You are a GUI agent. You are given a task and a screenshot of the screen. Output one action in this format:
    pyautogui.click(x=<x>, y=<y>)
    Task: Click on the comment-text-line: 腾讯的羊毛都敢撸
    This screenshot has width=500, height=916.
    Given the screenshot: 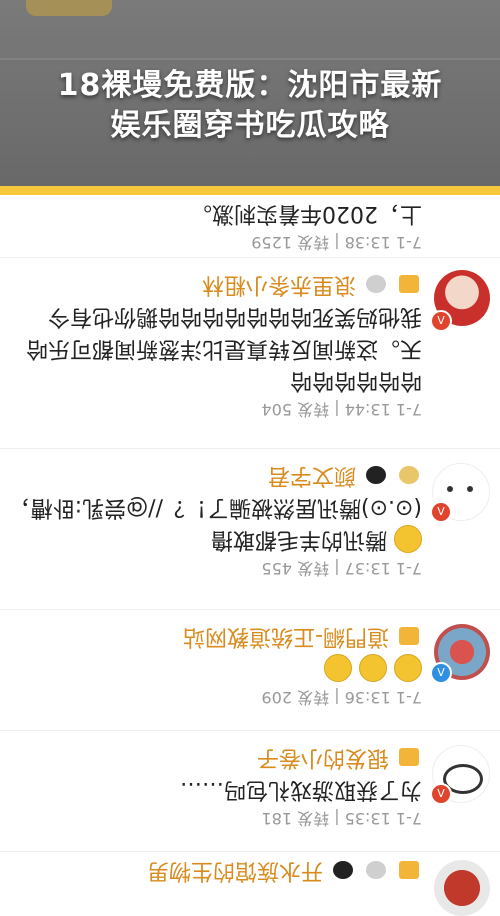 What is the action you would take?
    pyautogui.click(x=211, y=539)
    